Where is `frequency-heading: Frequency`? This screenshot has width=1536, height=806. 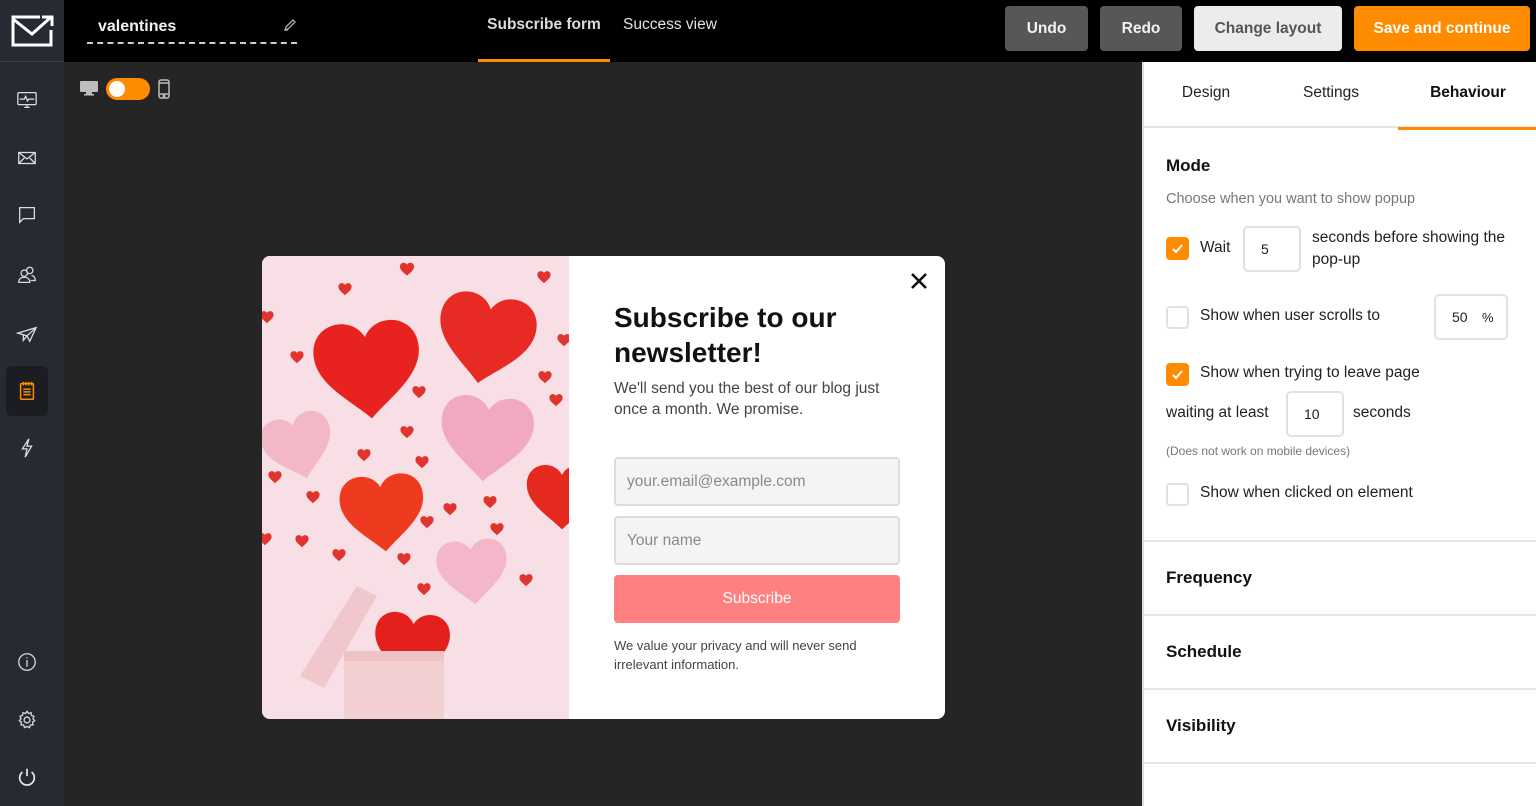 frequency-heading: Frequency is located at coordinates (1209, 577).